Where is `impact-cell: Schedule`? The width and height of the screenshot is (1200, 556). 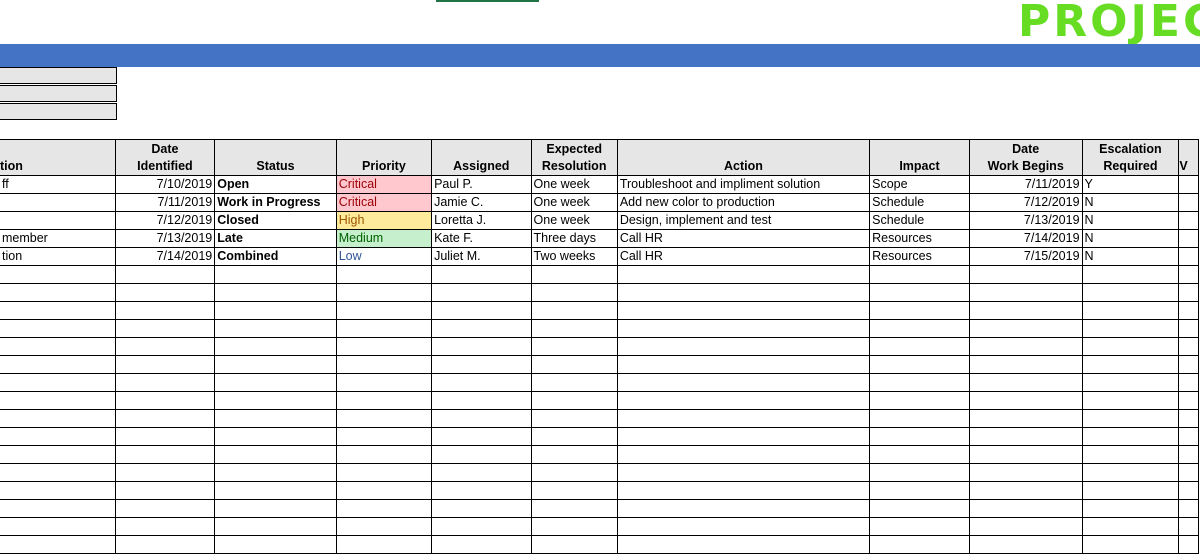 impact-cell: Schedule is located at coordinates (919, 220).